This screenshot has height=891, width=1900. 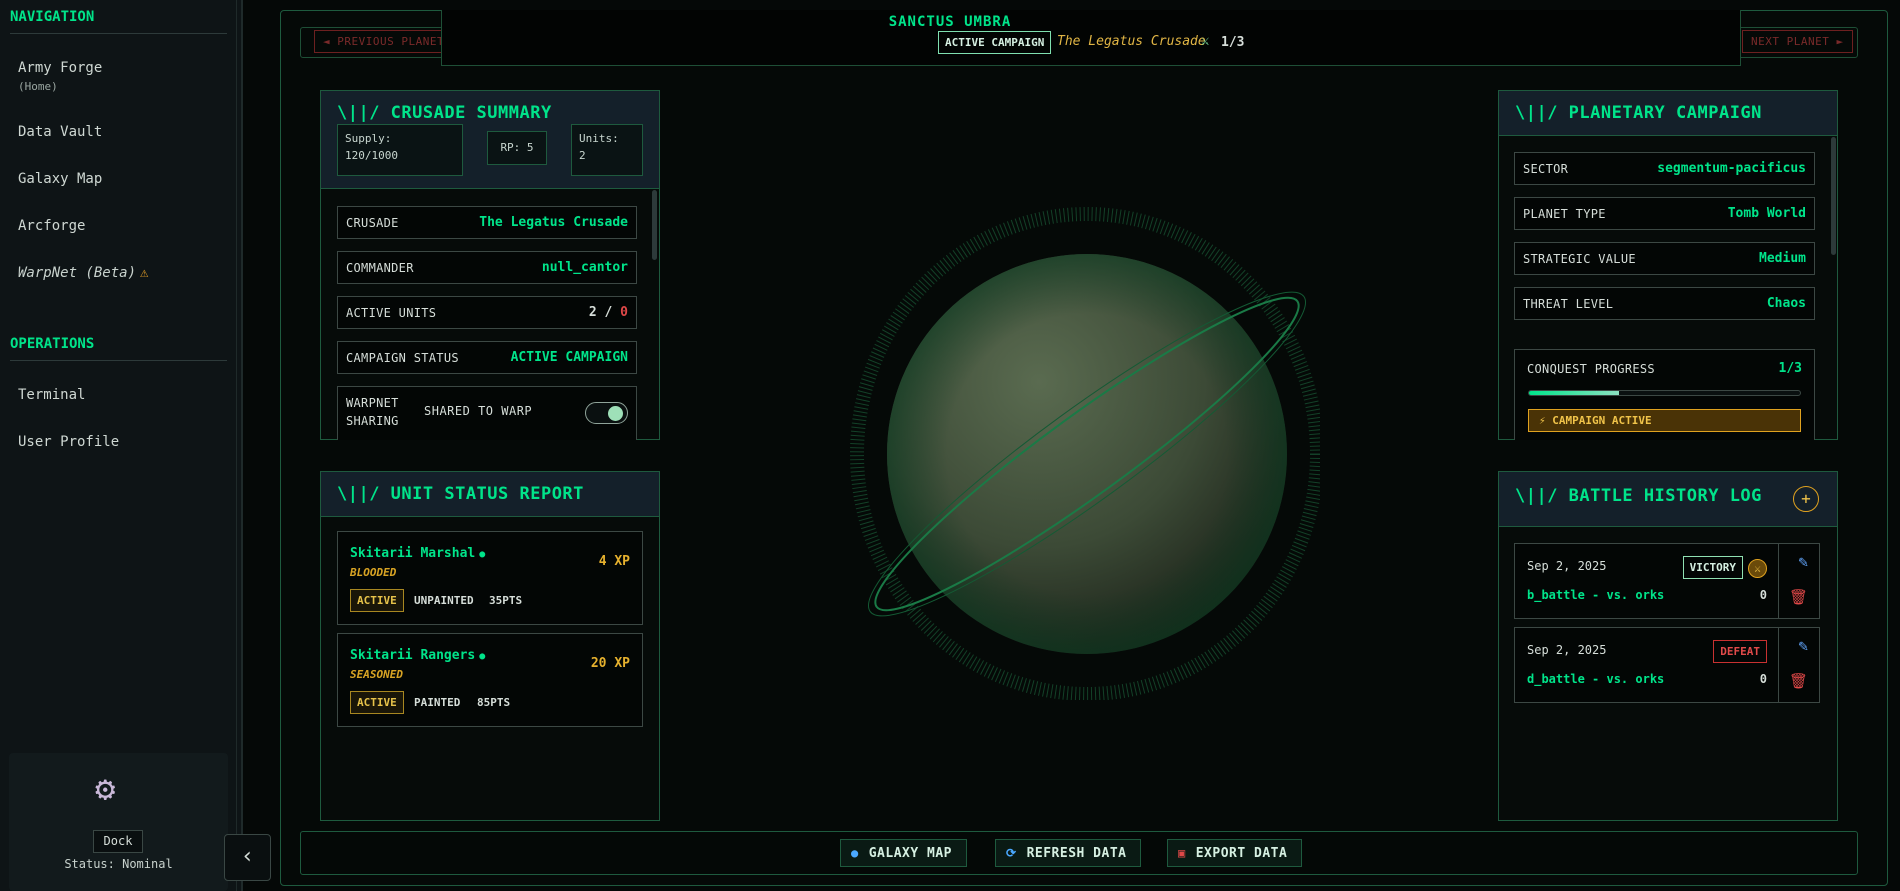 What do you see at coordinates (121, 348) in the screenshot?
I see `ops-section: OPERATIONS` at bounding box center [121, 348].